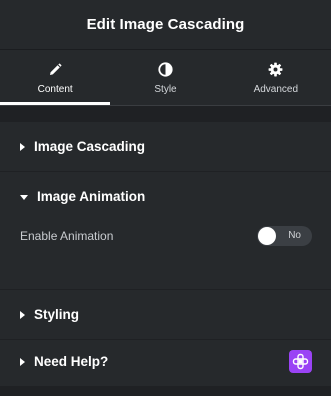 The image size is (331, 396). What do you see at coordinates (267, 236) in the screenshot?
I see `toggle-knob` at bounding box center [267, 236].